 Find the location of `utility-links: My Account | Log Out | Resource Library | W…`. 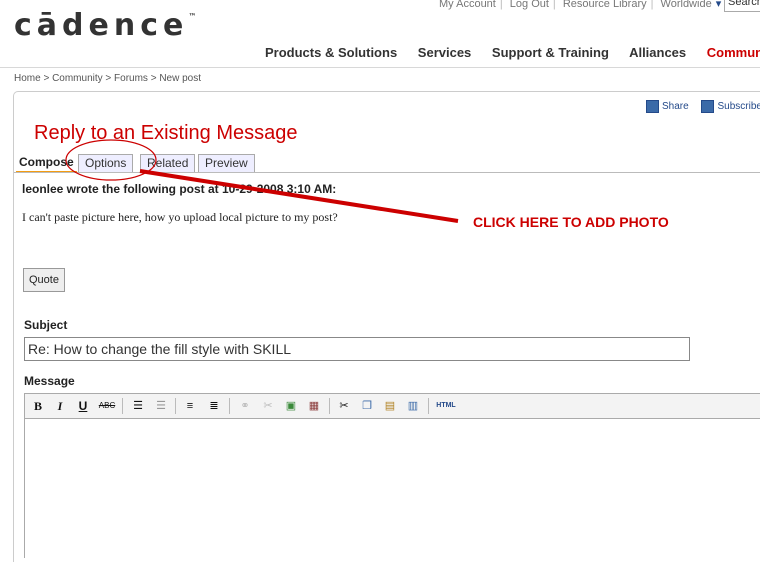

utility-links: My Account | Log Out | Resource Library | W… is located at coordinates (580, 5).